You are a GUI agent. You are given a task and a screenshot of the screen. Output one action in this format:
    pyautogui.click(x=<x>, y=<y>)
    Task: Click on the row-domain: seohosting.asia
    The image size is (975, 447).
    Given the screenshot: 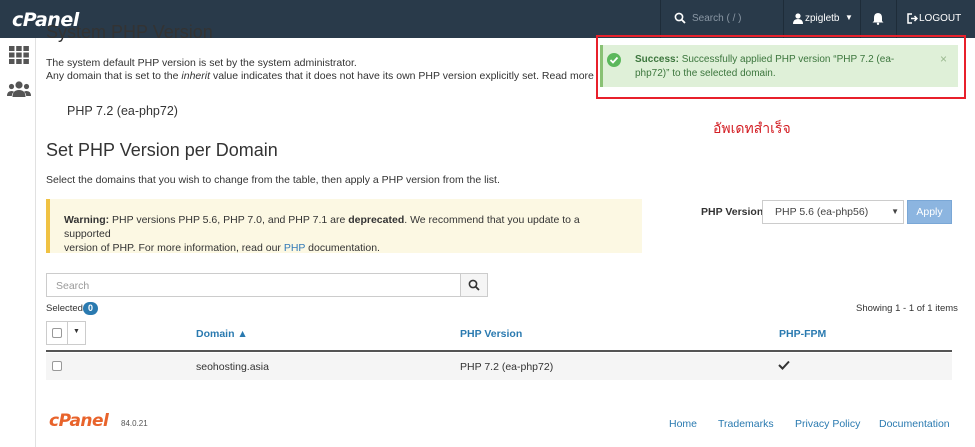 What is the action you would take?
    pyautogui.click(x=232, y=367)
    